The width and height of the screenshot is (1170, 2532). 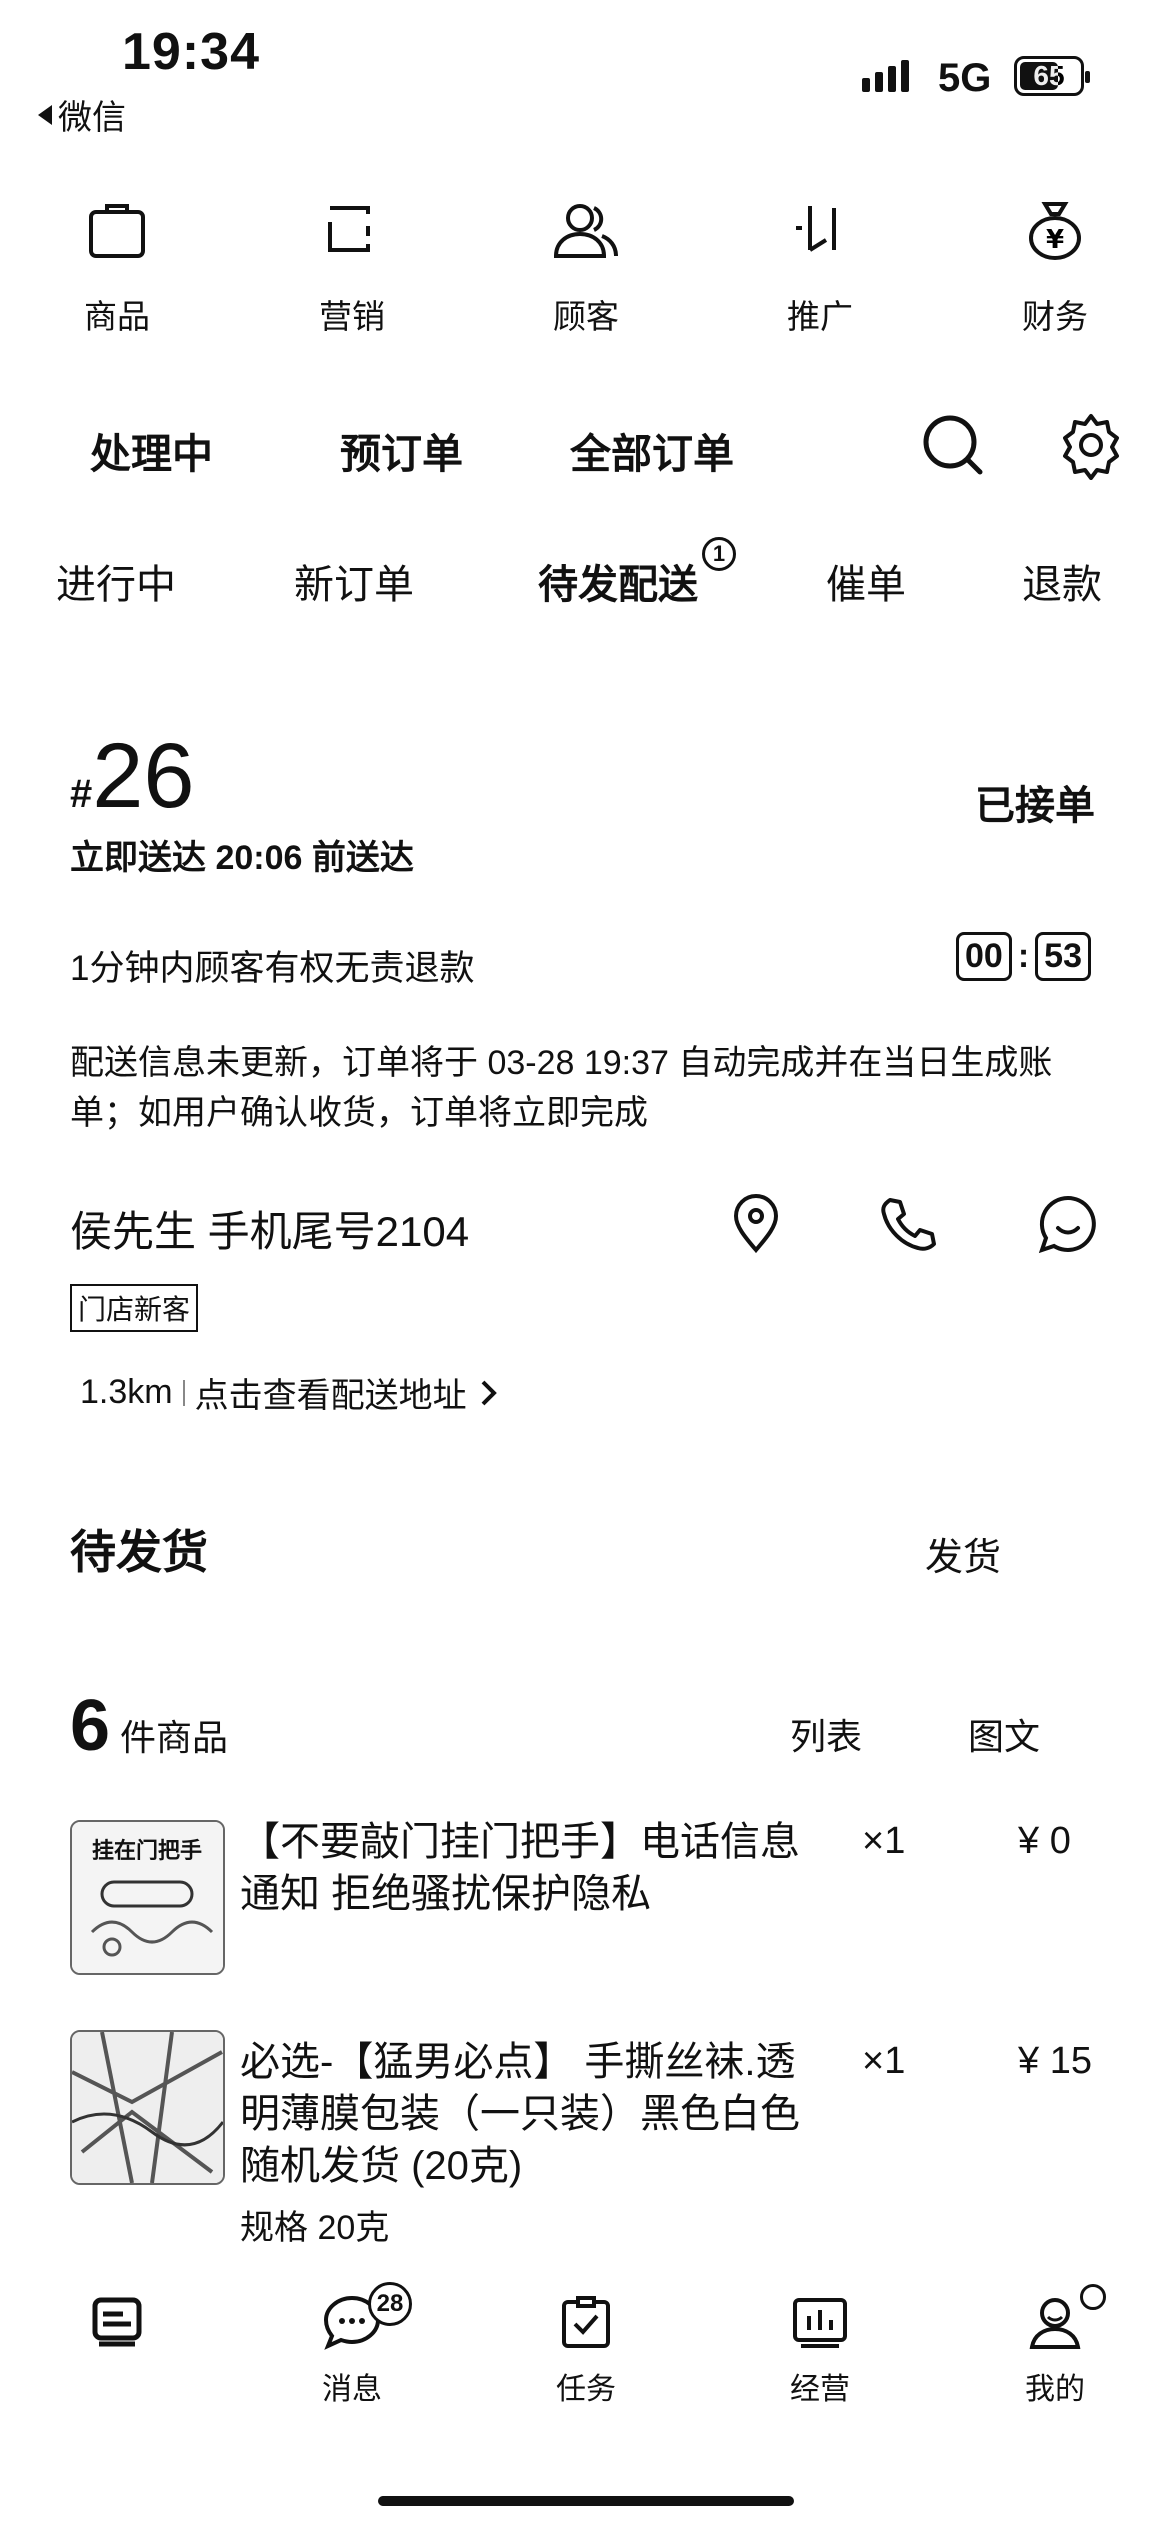 What do you see at coordinates (826, 1734) in the screenshot?
I see `view-list-toggle: 列表` at bounding box center [826, 1734].